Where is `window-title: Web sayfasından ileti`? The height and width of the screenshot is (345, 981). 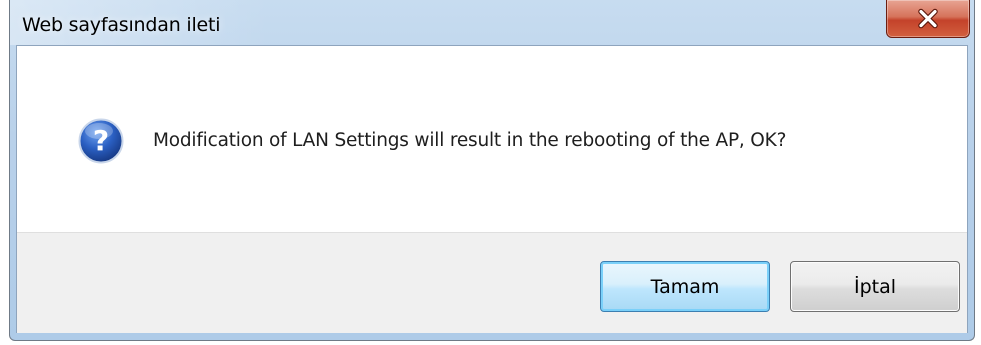
window-title: Web sayfasından ileti is located at coordinates (121, 25).